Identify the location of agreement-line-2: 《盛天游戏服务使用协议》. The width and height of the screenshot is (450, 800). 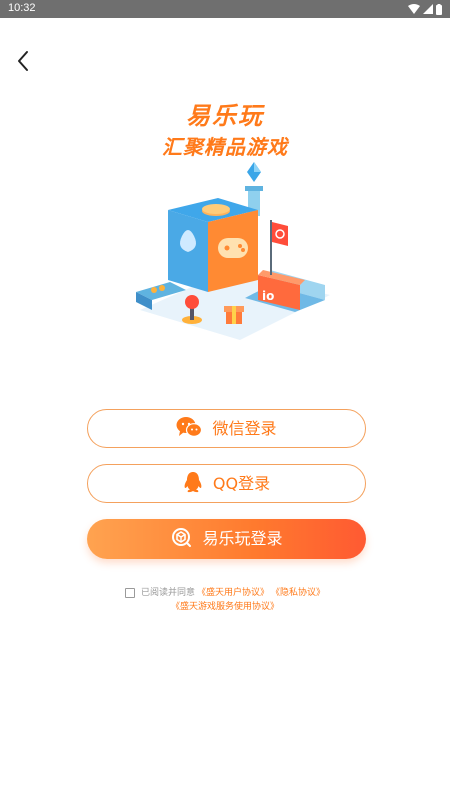
(225, 607).